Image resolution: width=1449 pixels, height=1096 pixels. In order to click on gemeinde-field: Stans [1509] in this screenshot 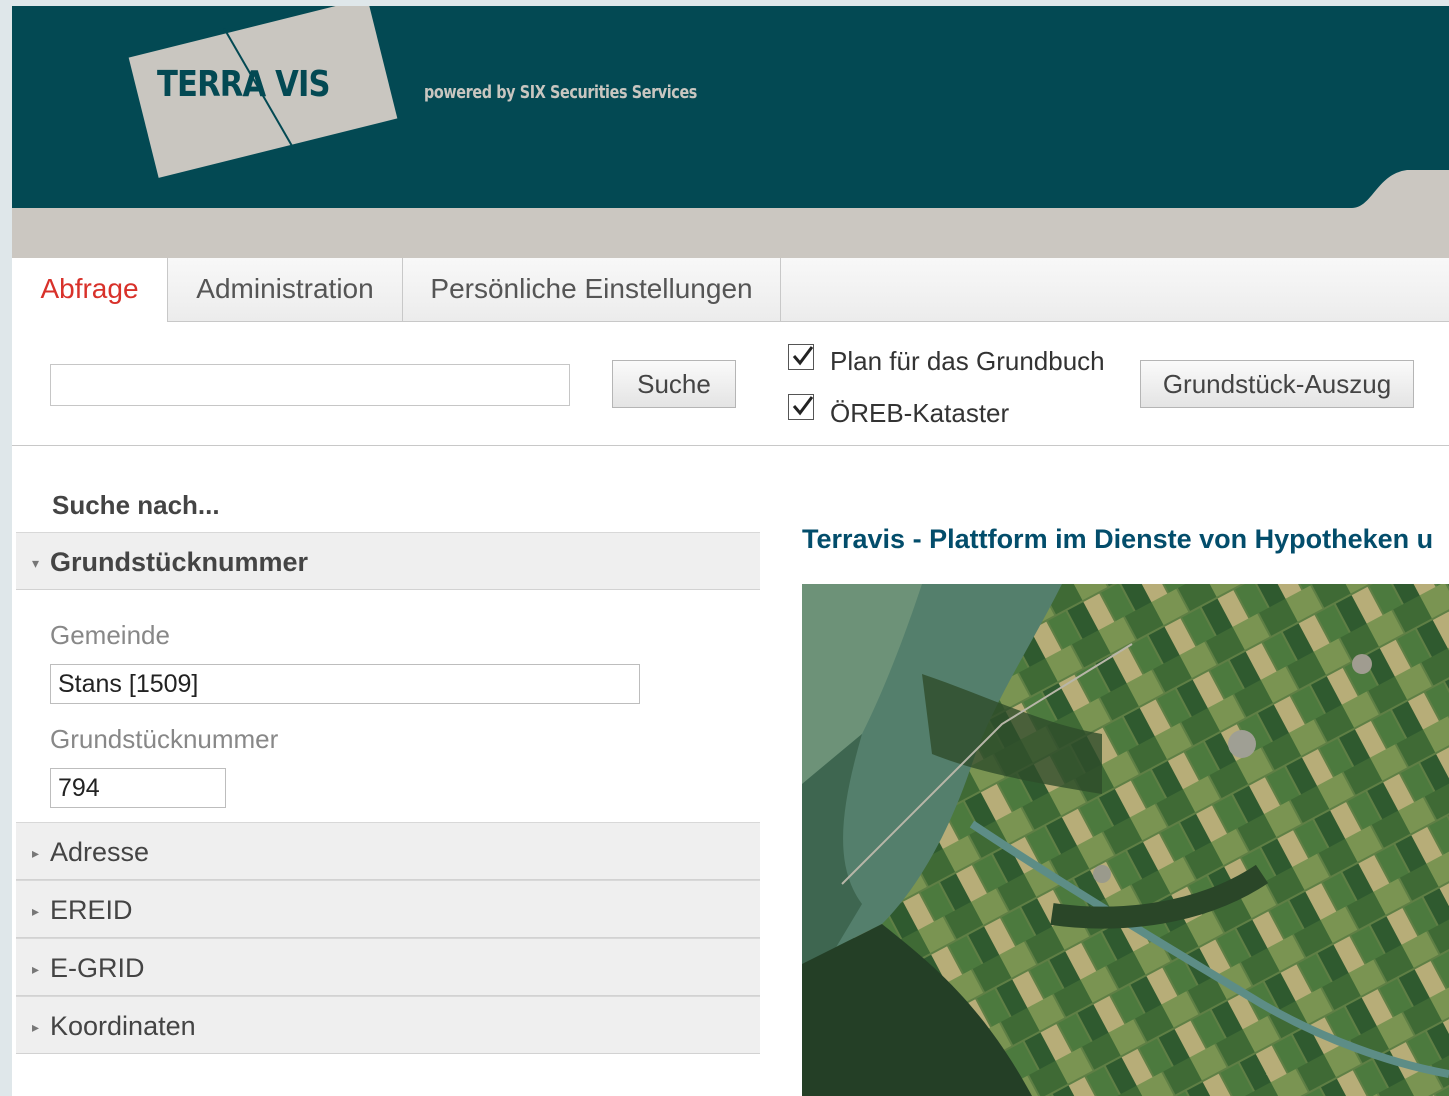, I will do `click(345, 684)`.